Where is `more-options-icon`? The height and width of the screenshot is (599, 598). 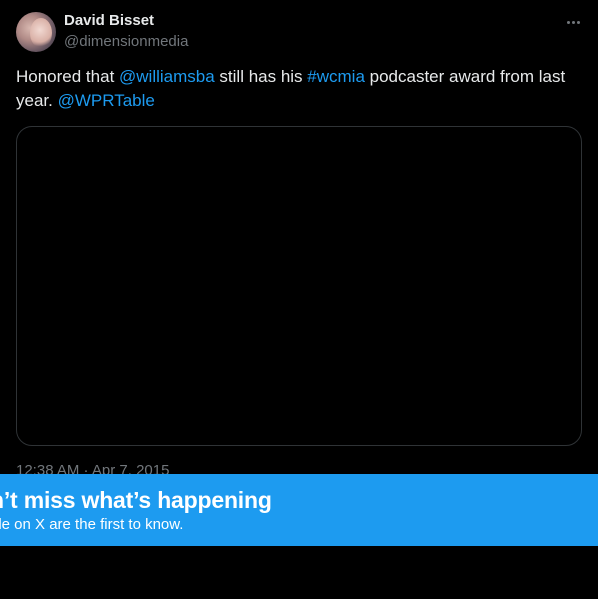
more-options-icon is located at coordinates (573, 22).